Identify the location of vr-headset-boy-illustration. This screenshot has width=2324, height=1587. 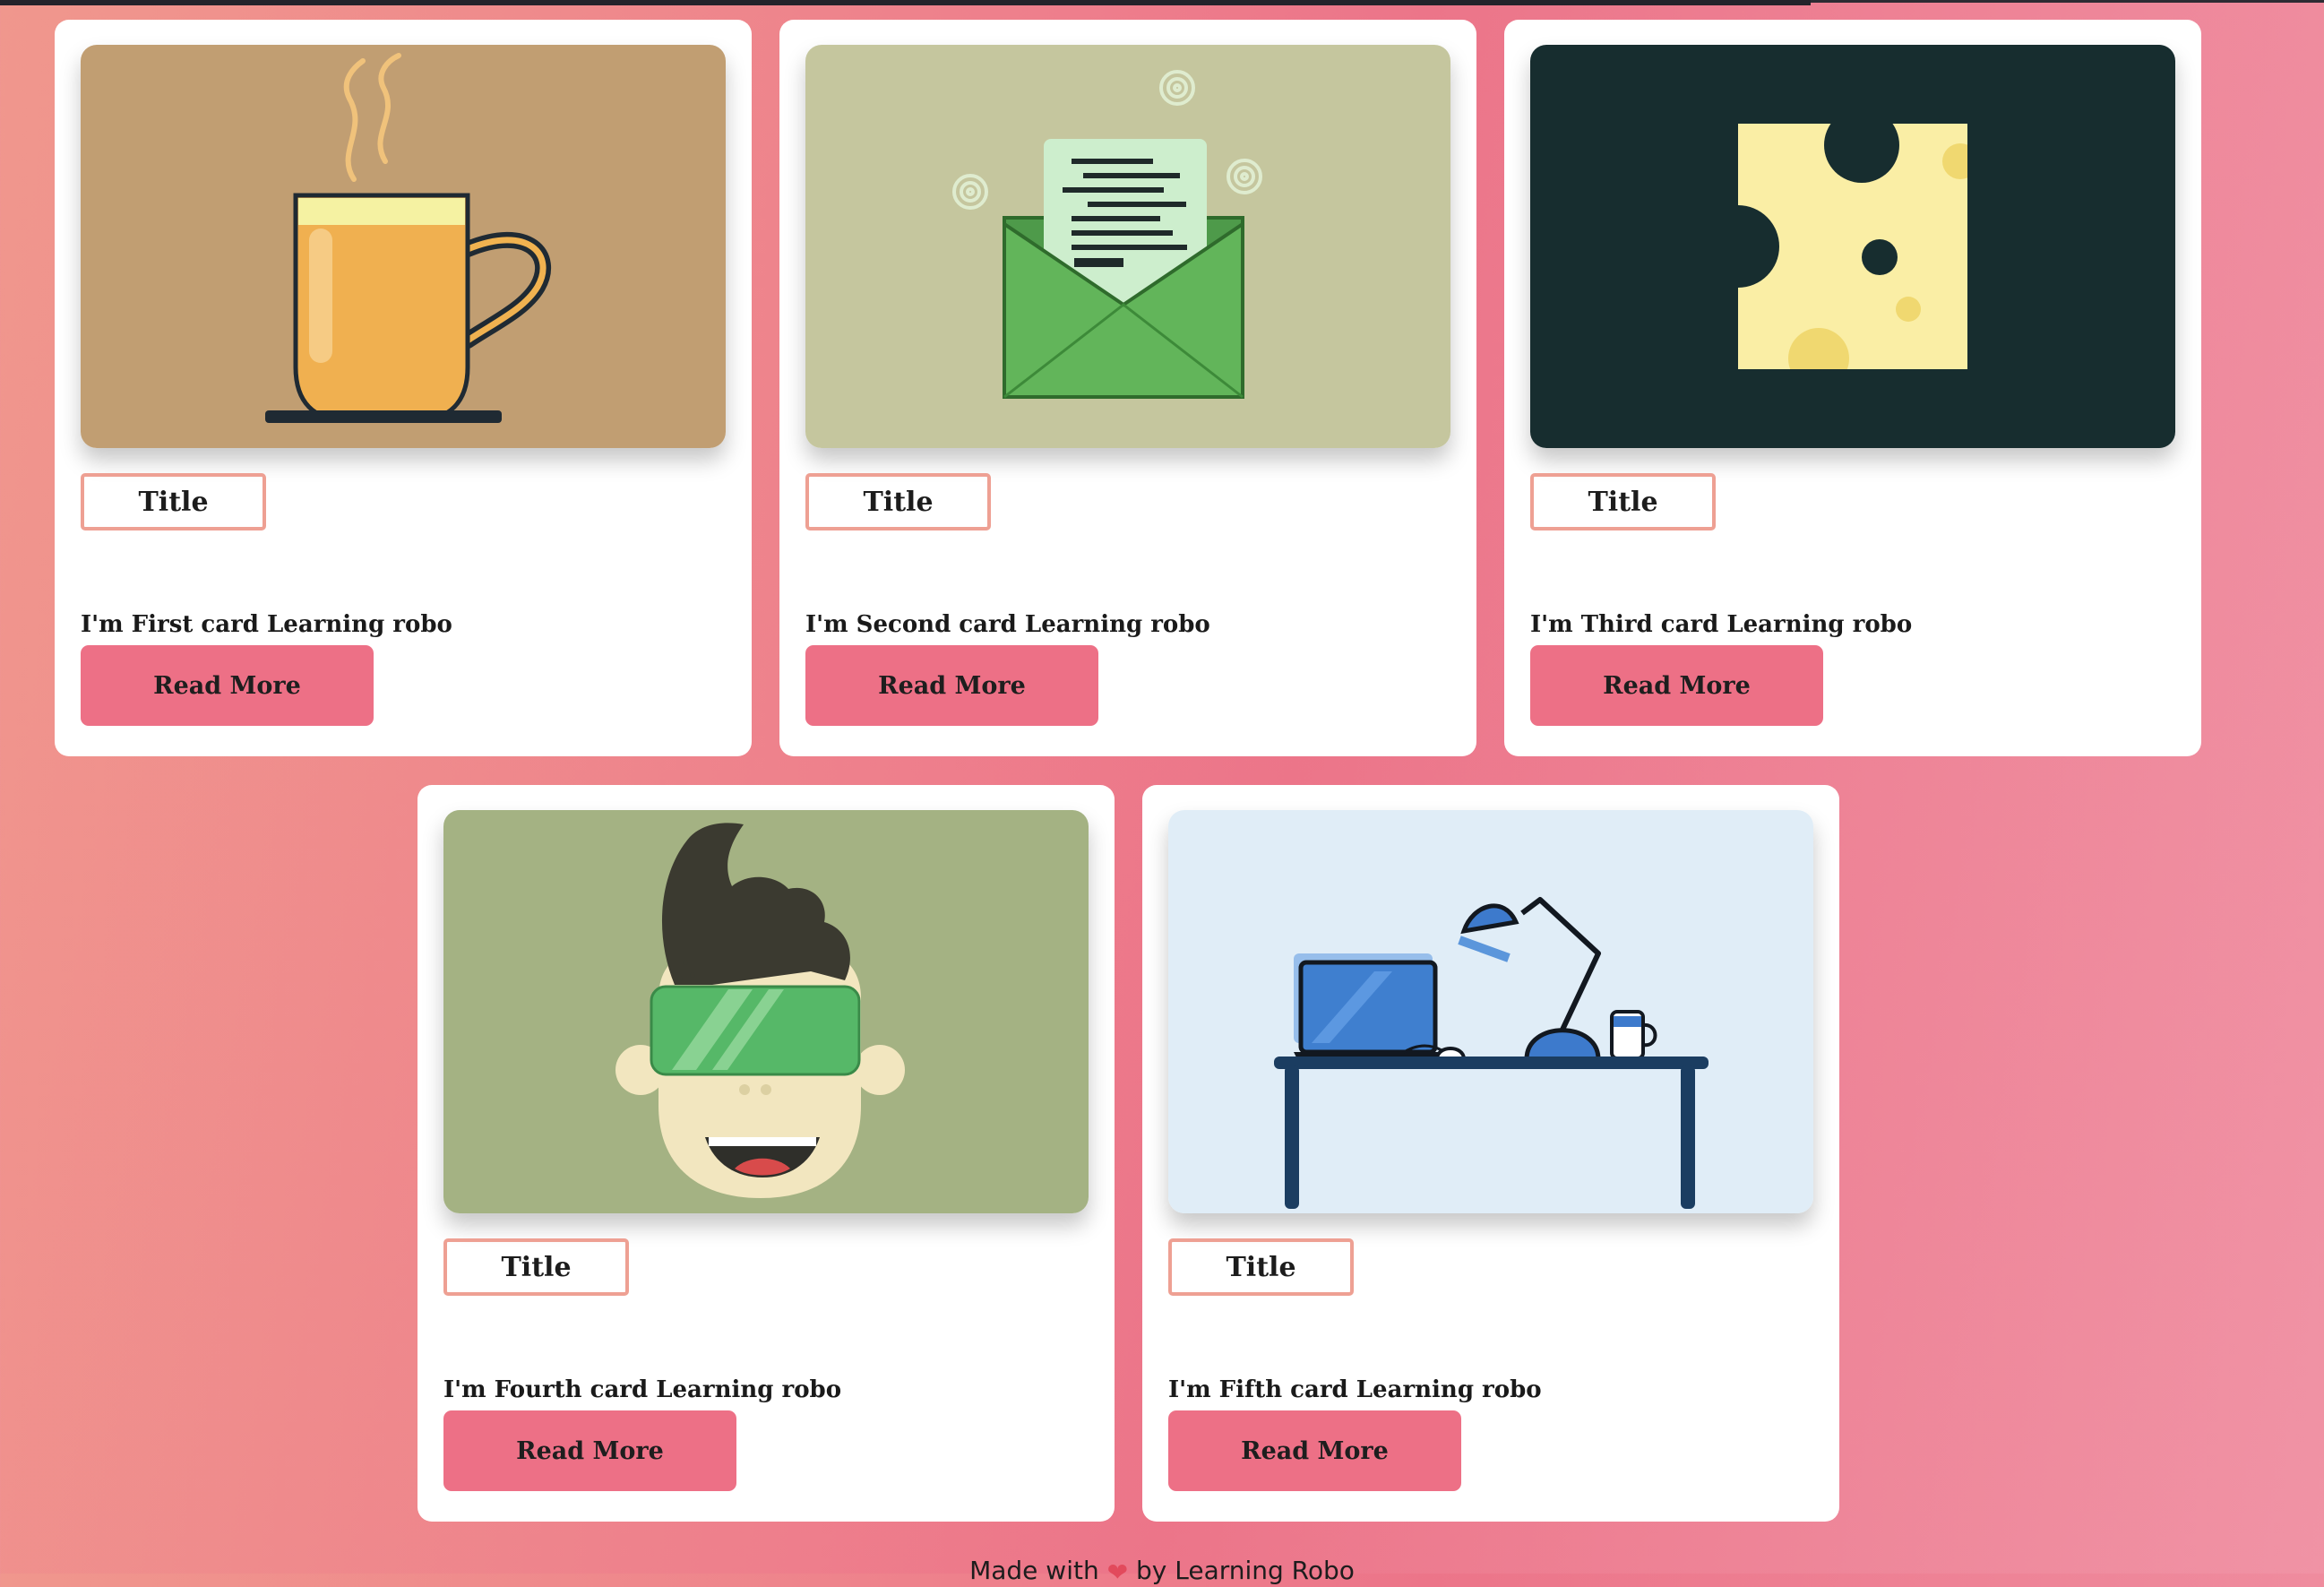
(766, 1012).